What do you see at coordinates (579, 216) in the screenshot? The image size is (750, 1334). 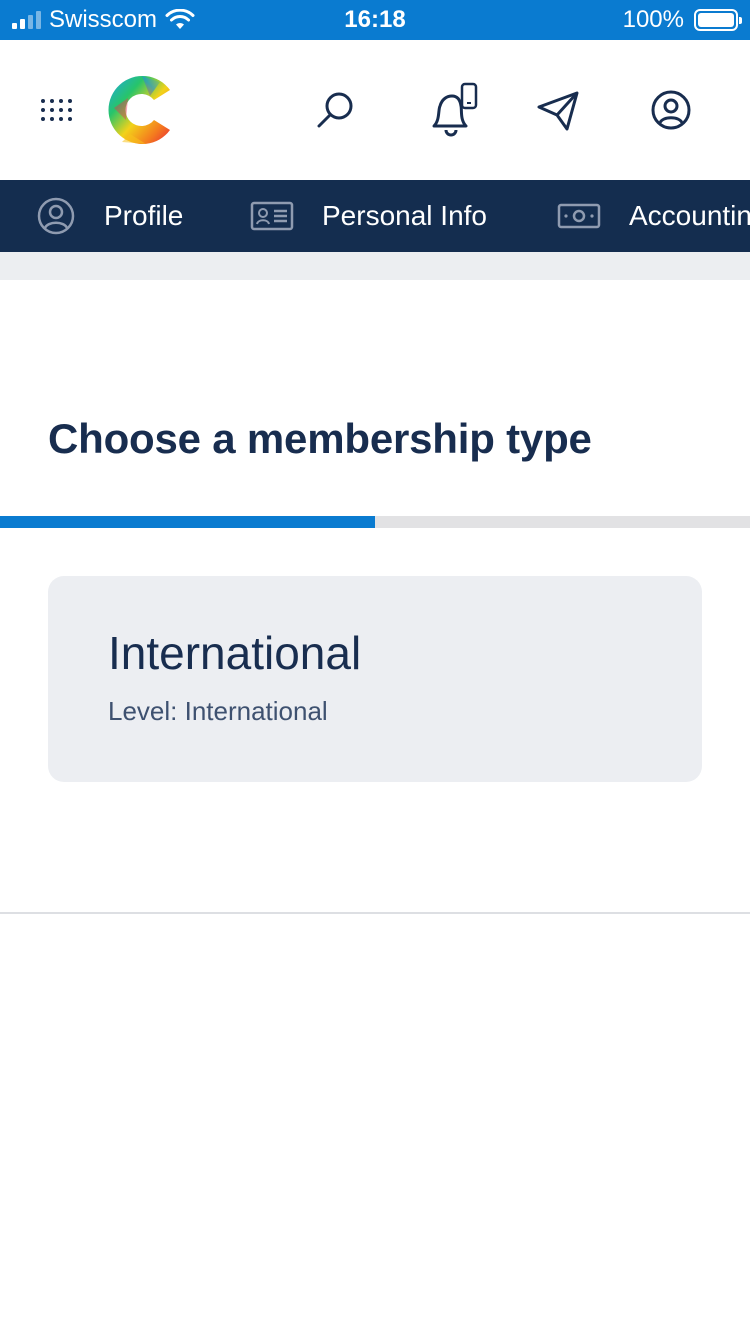 I see `banknote-icon` at bounding box center [579, 216].